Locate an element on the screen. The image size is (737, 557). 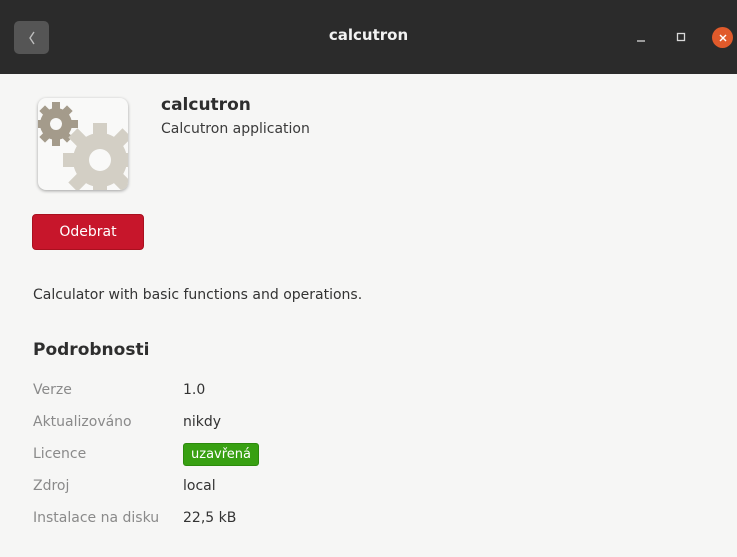
detail-value: 1.0 is located at coordinates (194, 390).